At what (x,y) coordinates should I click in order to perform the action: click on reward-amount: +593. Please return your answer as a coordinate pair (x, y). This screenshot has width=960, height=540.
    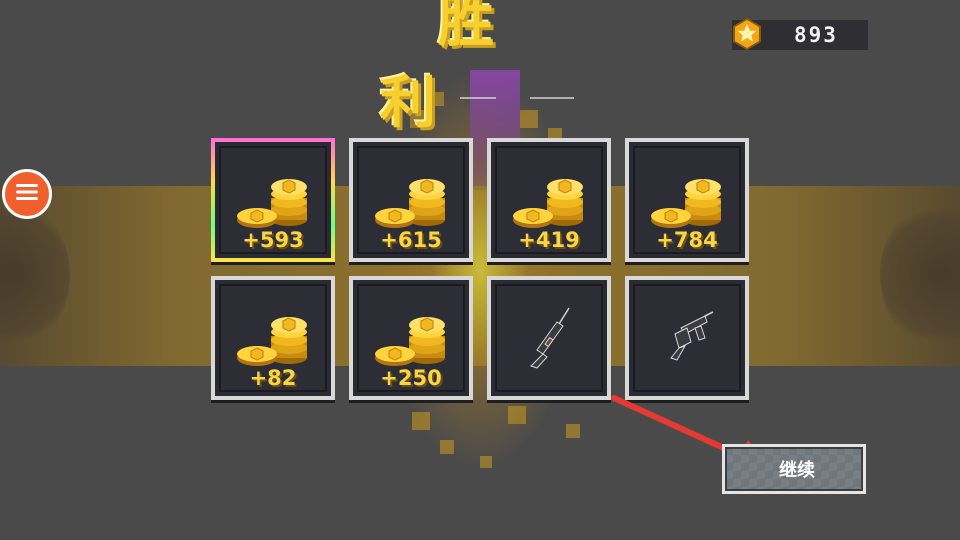
    Looking at the image, I should click on (273, 240).